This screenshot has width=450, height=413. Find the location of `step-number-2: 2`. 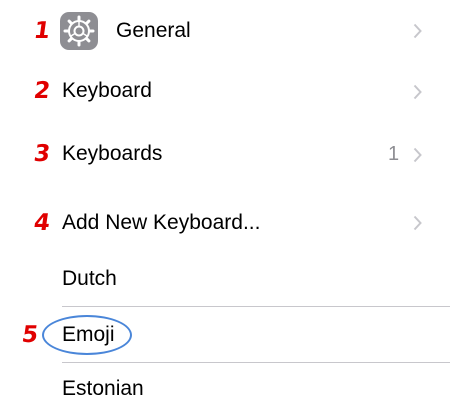

step-number-2: 2 is located at coordinates (42, 91).